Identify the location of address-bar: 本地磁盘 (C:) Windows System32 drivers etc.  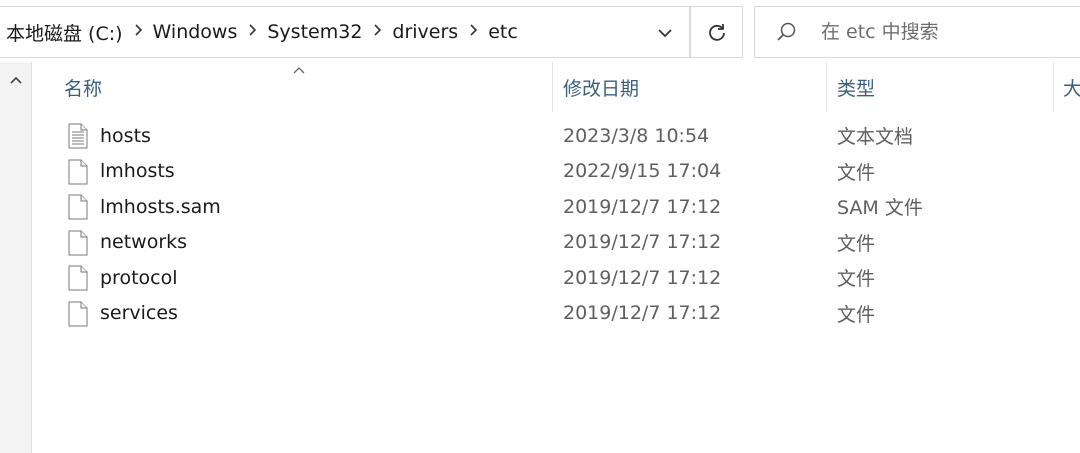
(345, 32).